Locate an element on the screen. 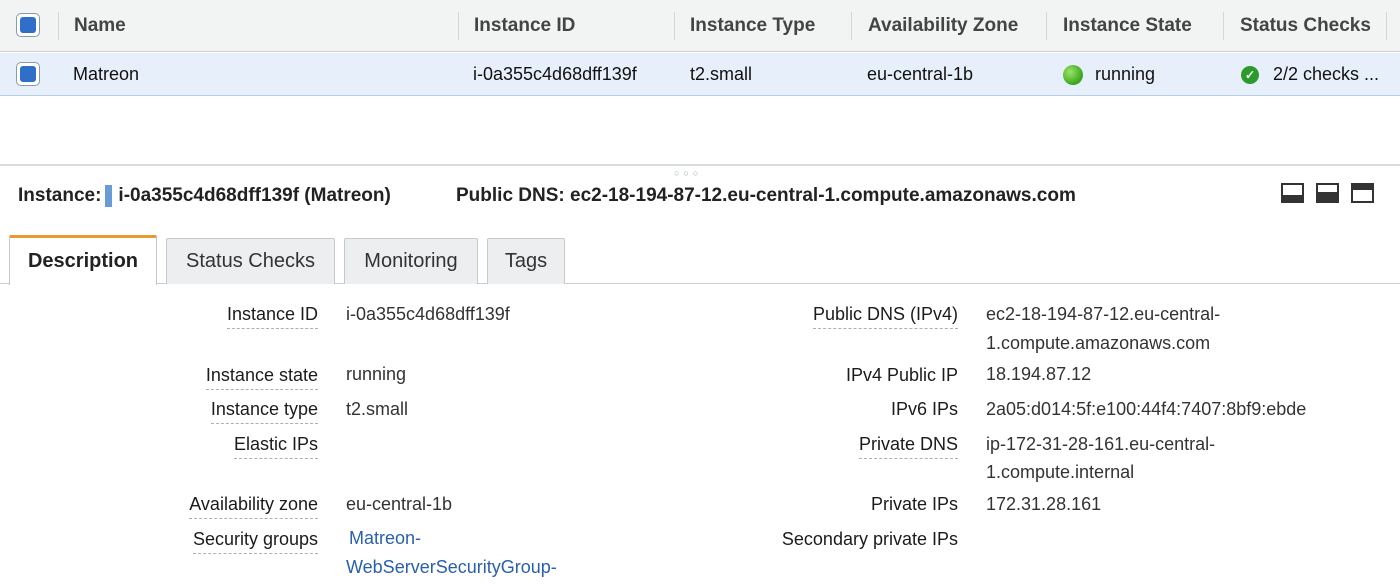 The height and width of the screenshot is (585, 1400). resize-handle-icon: ○○○ is located at coordinates (688, 173).